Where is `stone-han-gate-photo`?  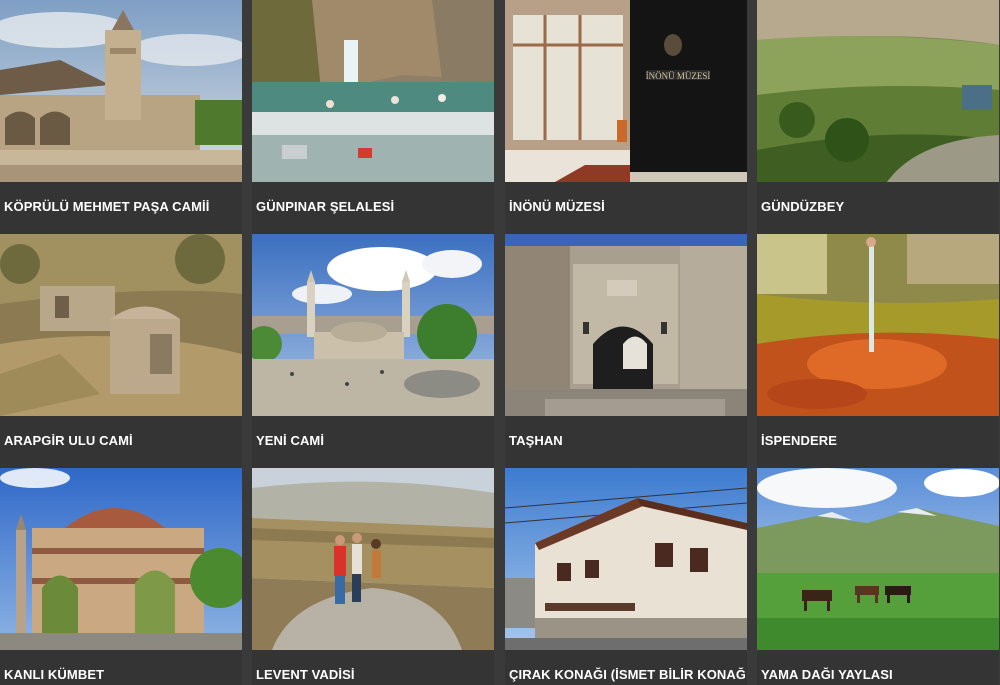 stone-han-gate-photo is located at coordinates (626, 325).